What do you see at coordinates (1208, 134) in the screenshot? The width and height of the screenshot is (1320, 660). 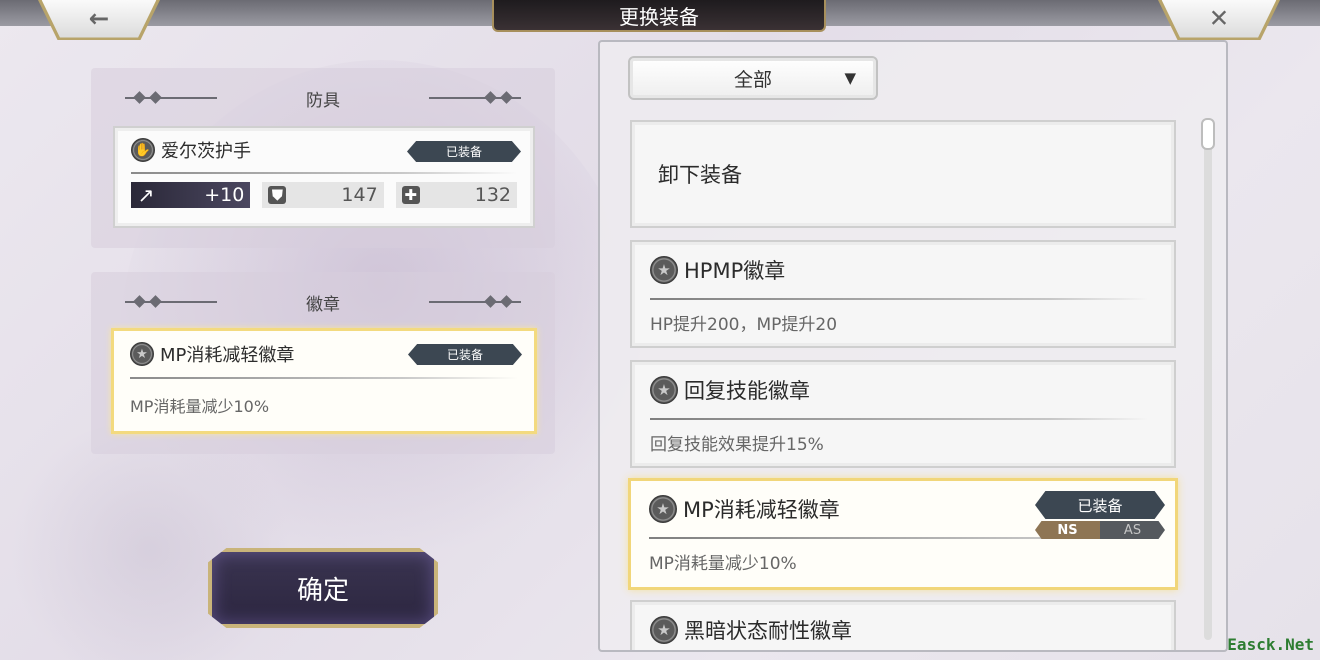 I see `scrollbar-thumb` at bounding box center [1208, 134].